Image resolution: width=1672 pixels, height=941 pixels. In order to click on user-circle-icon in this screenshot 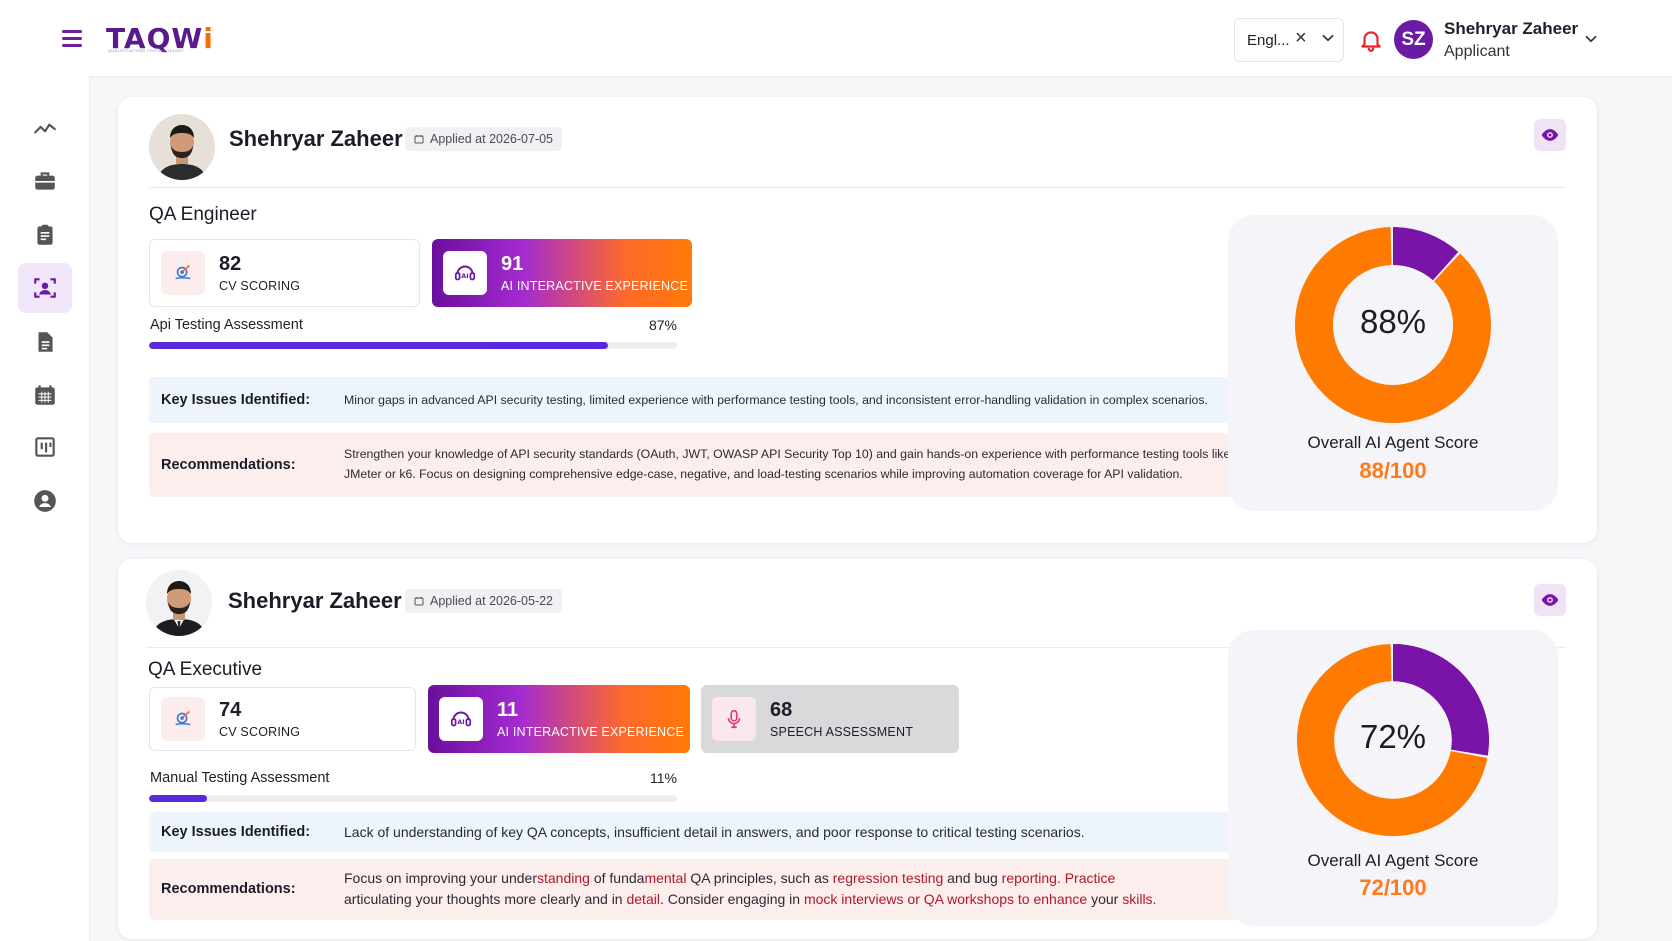, I will do `click(45, 501)`.